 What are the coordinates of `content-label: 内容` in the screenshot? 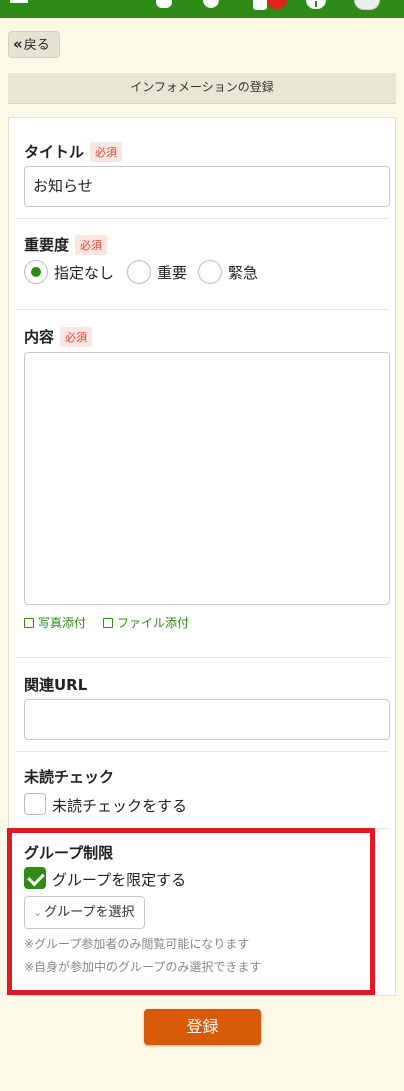 It's located at (39, 337).